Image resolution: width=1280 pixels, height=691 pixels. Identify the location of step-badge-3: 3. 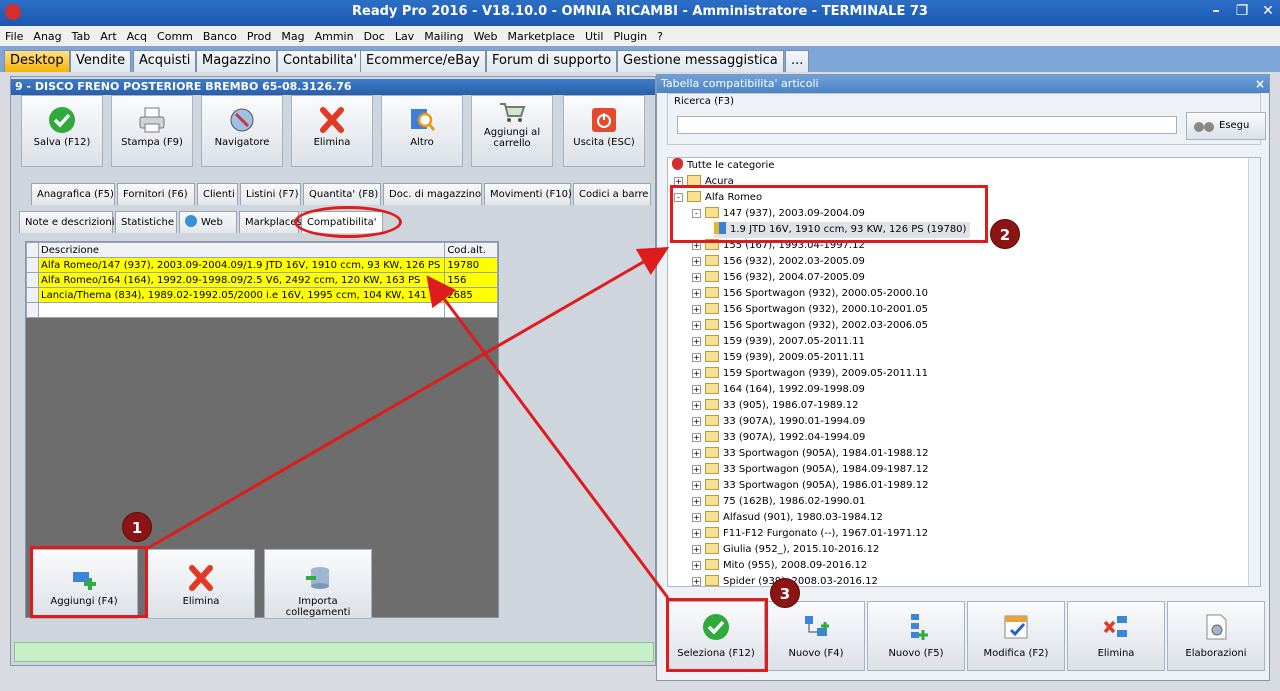
(785, 593).